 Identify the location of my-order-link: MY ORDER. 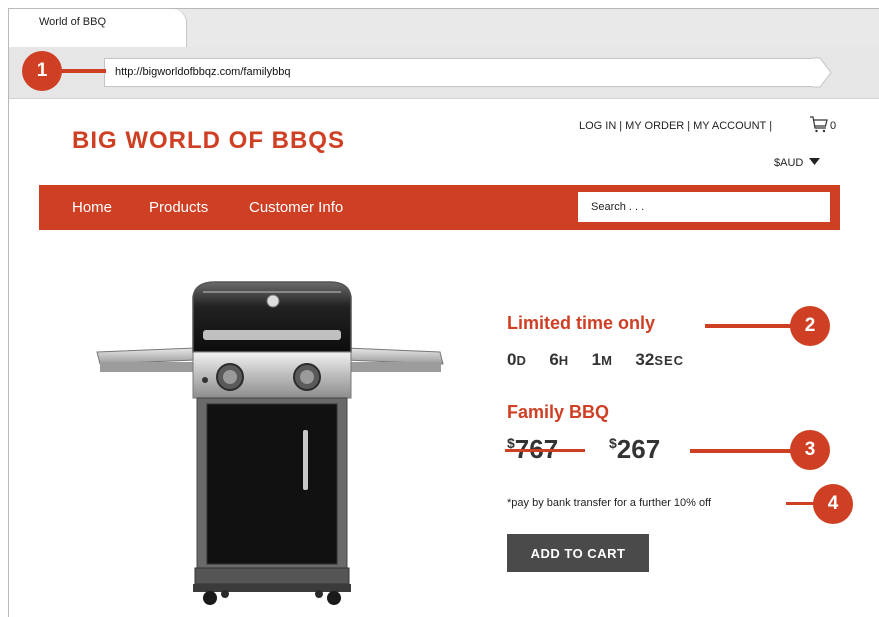
(654, 126).